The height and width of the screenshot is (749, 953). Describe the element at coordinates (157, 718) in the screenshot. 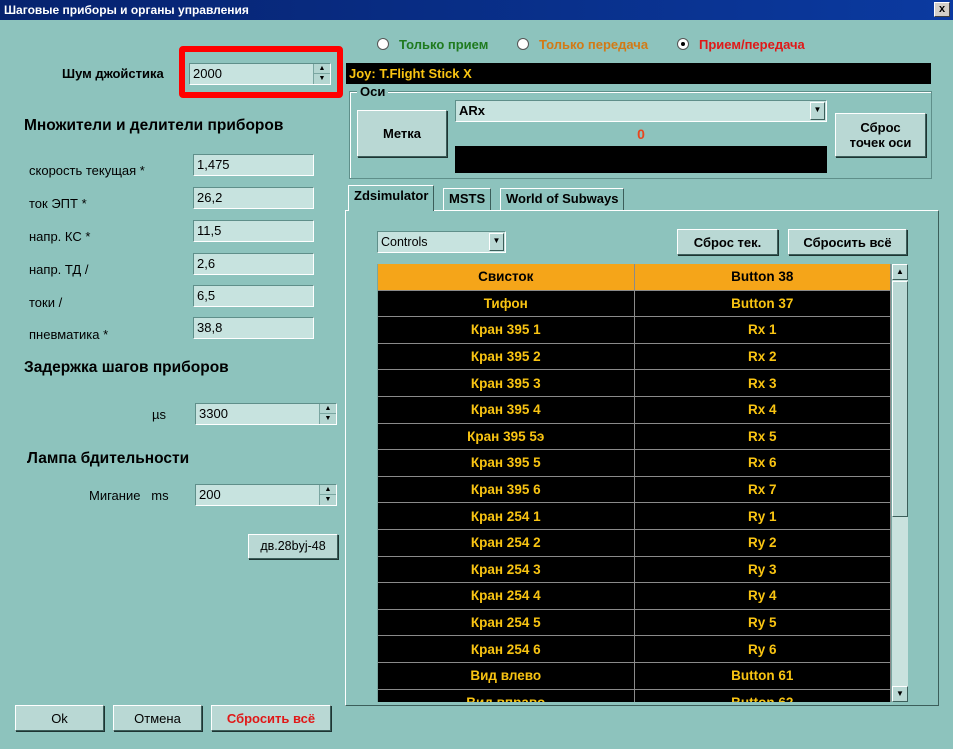

I see `cancel-button: Отмена` at that location.